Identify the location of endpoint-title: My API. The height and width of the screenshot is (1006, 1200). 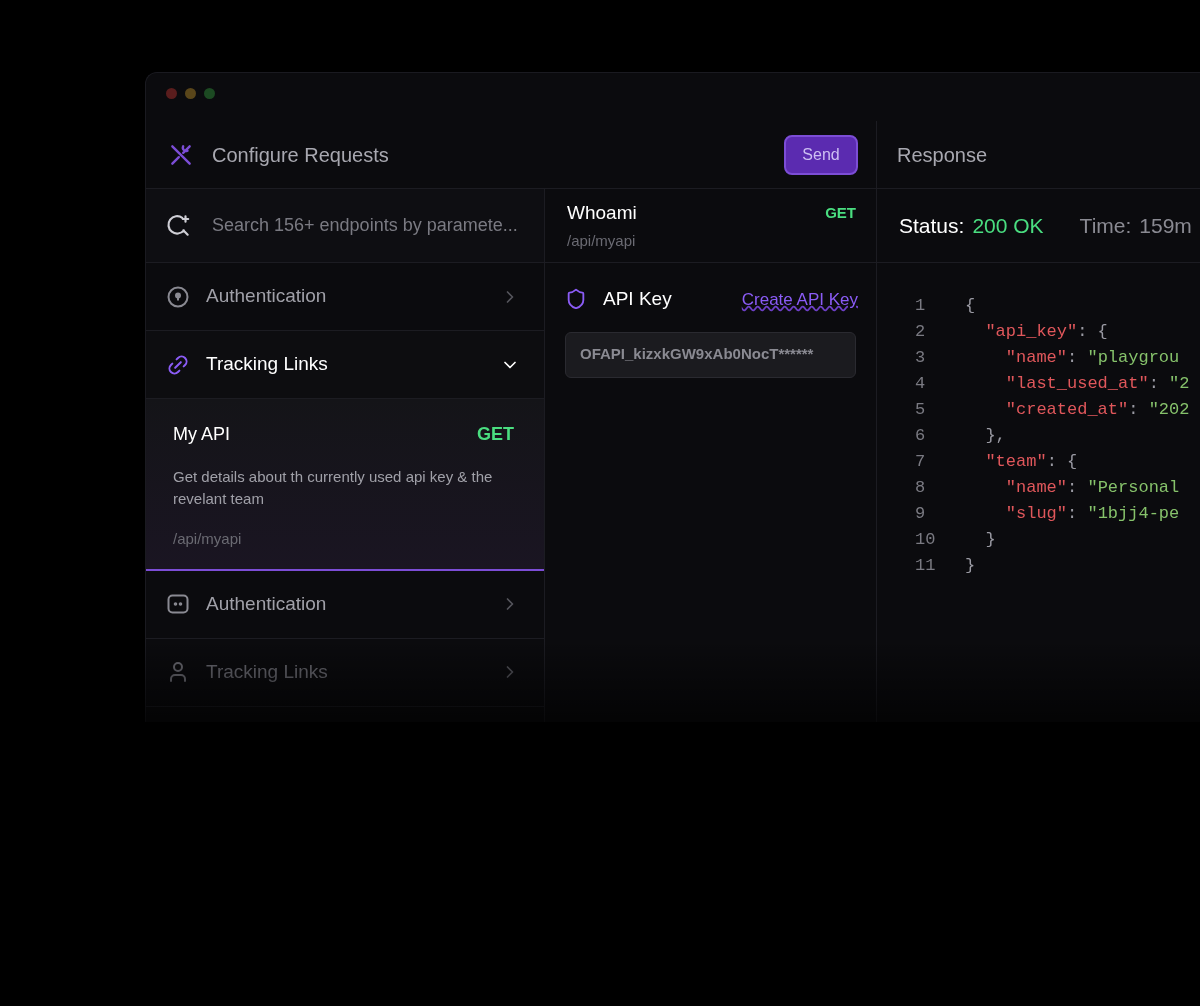
(201, 434).